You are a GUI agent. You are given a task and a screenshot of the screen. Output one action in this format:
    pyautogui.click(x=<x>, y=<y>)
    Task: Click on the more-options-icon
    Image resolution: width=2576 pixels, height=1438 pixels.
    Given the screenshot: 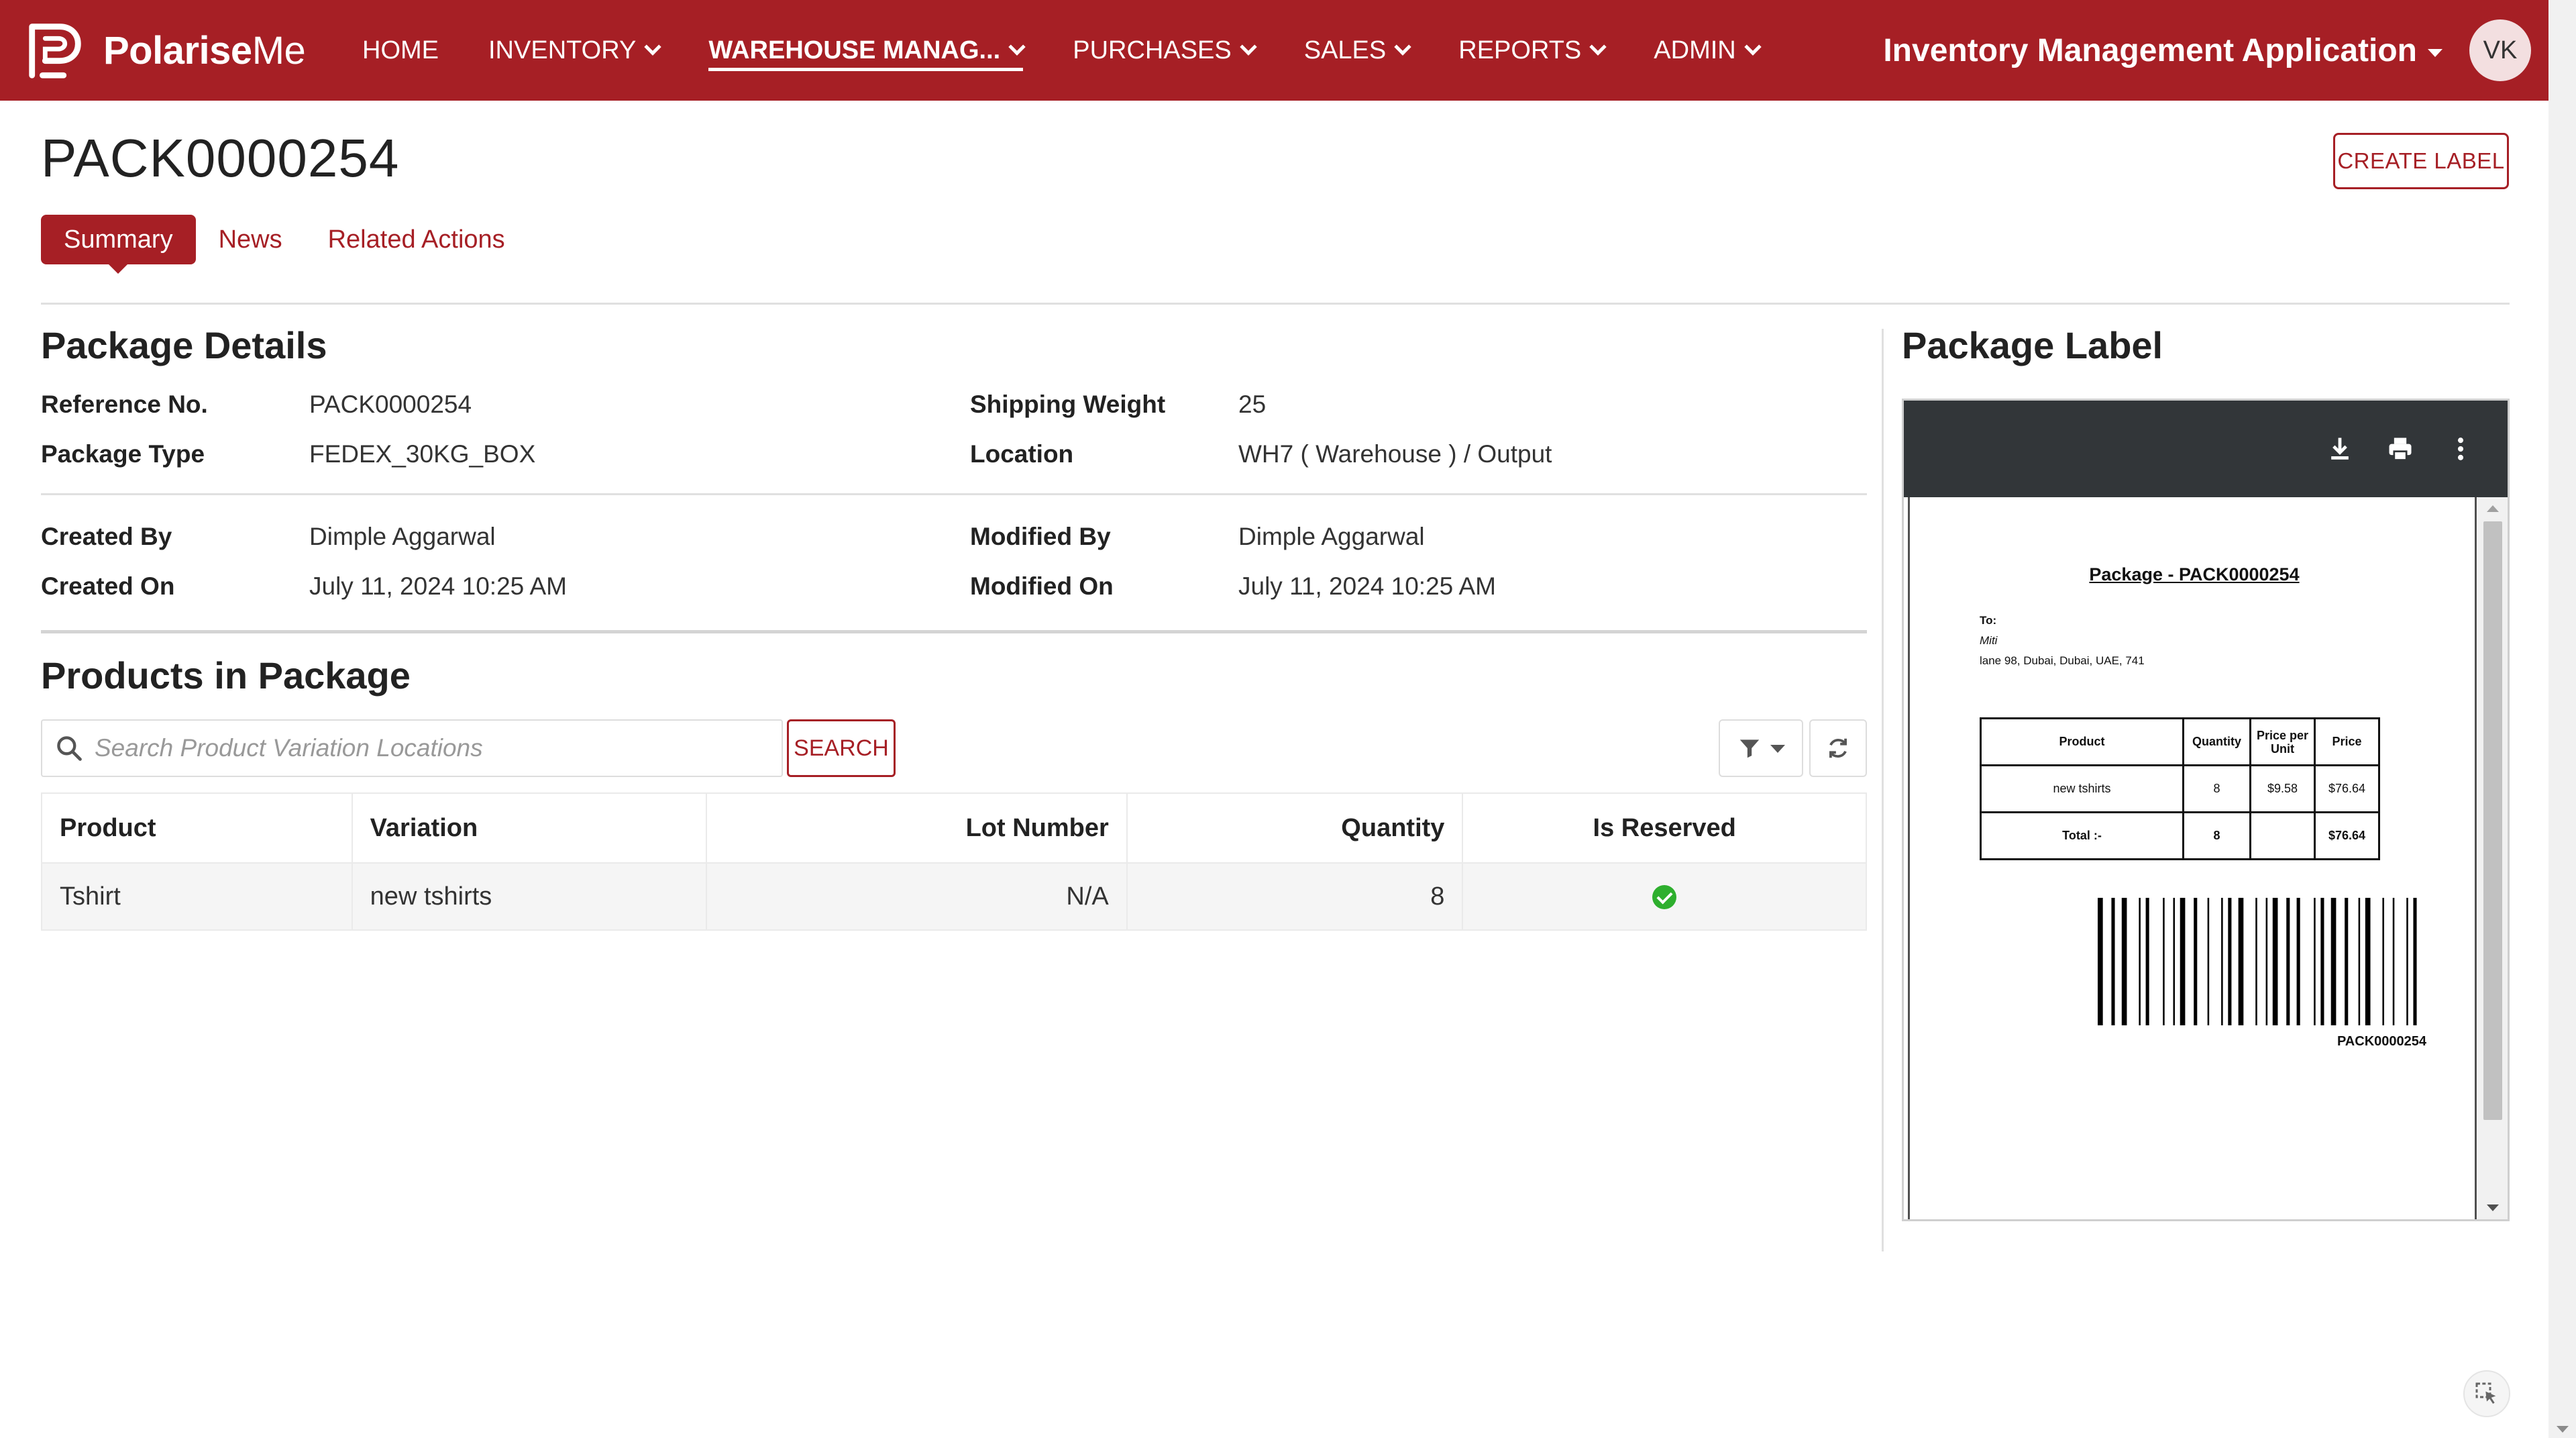 What is the action you would take?
    pyautogui.click(x=2460, y=449)
    